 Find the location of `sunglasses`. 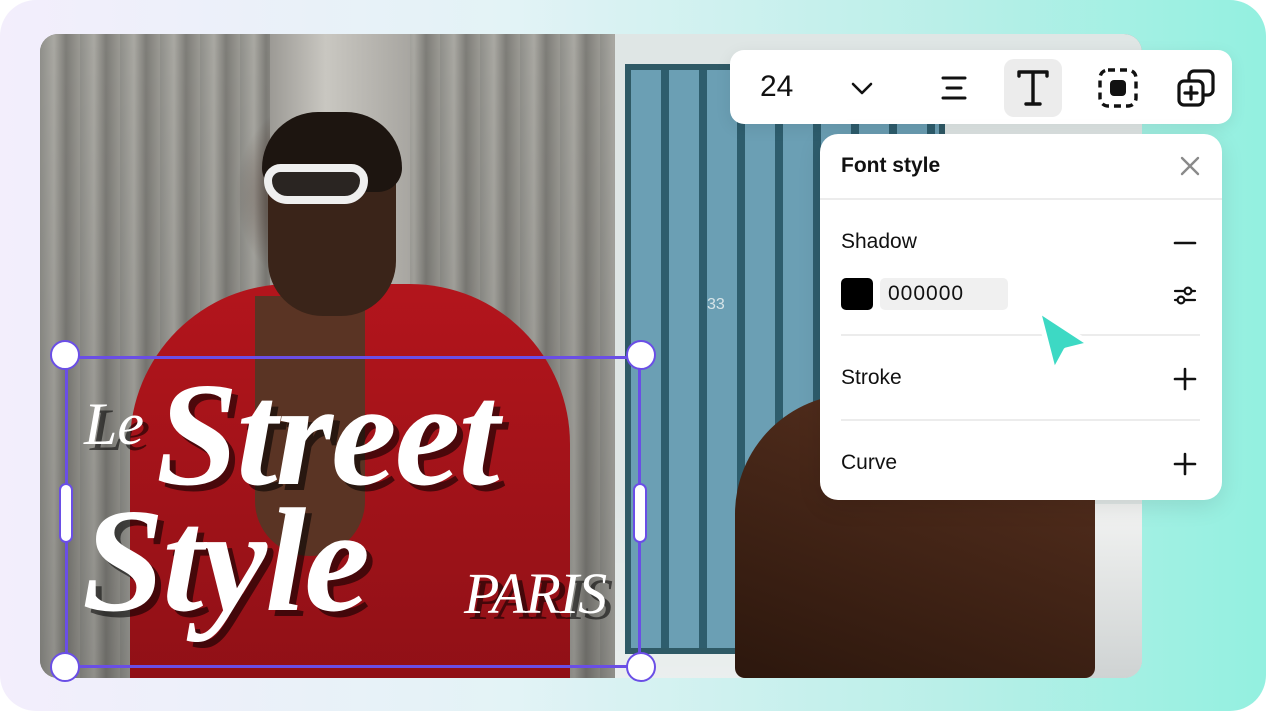

sunglasses is located at coordinates (316, 184).